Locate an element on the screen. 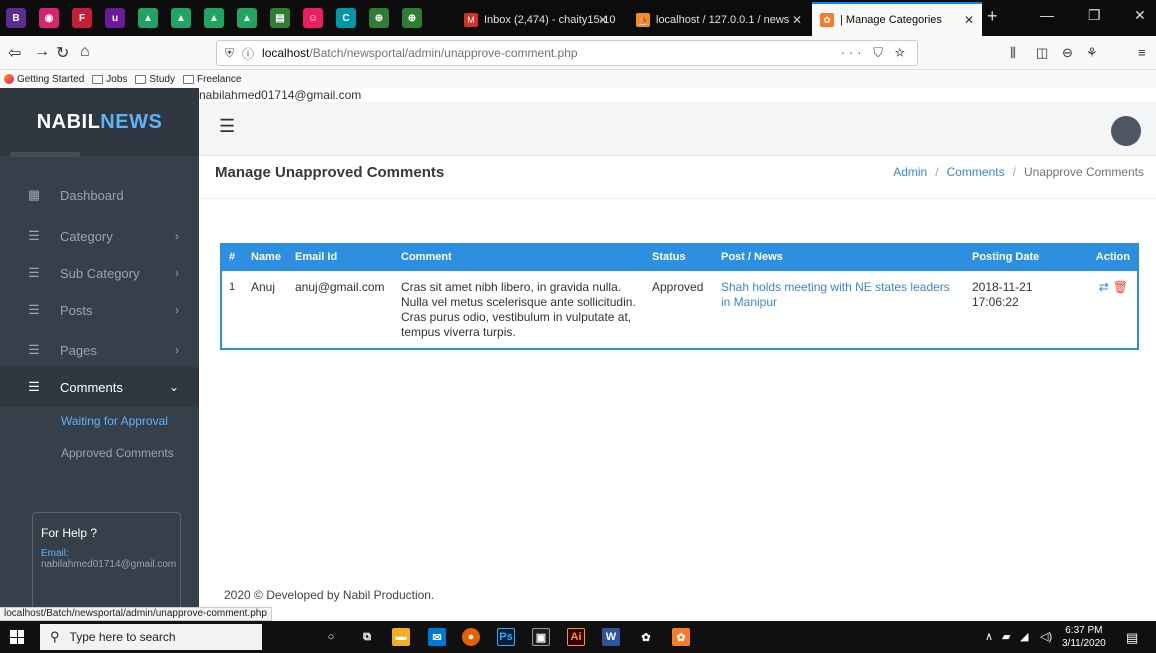 Image resolution: width=1156 pixels, height=653 pixels. approve-icon: ⇄ is located at coordinates (1104, 287).